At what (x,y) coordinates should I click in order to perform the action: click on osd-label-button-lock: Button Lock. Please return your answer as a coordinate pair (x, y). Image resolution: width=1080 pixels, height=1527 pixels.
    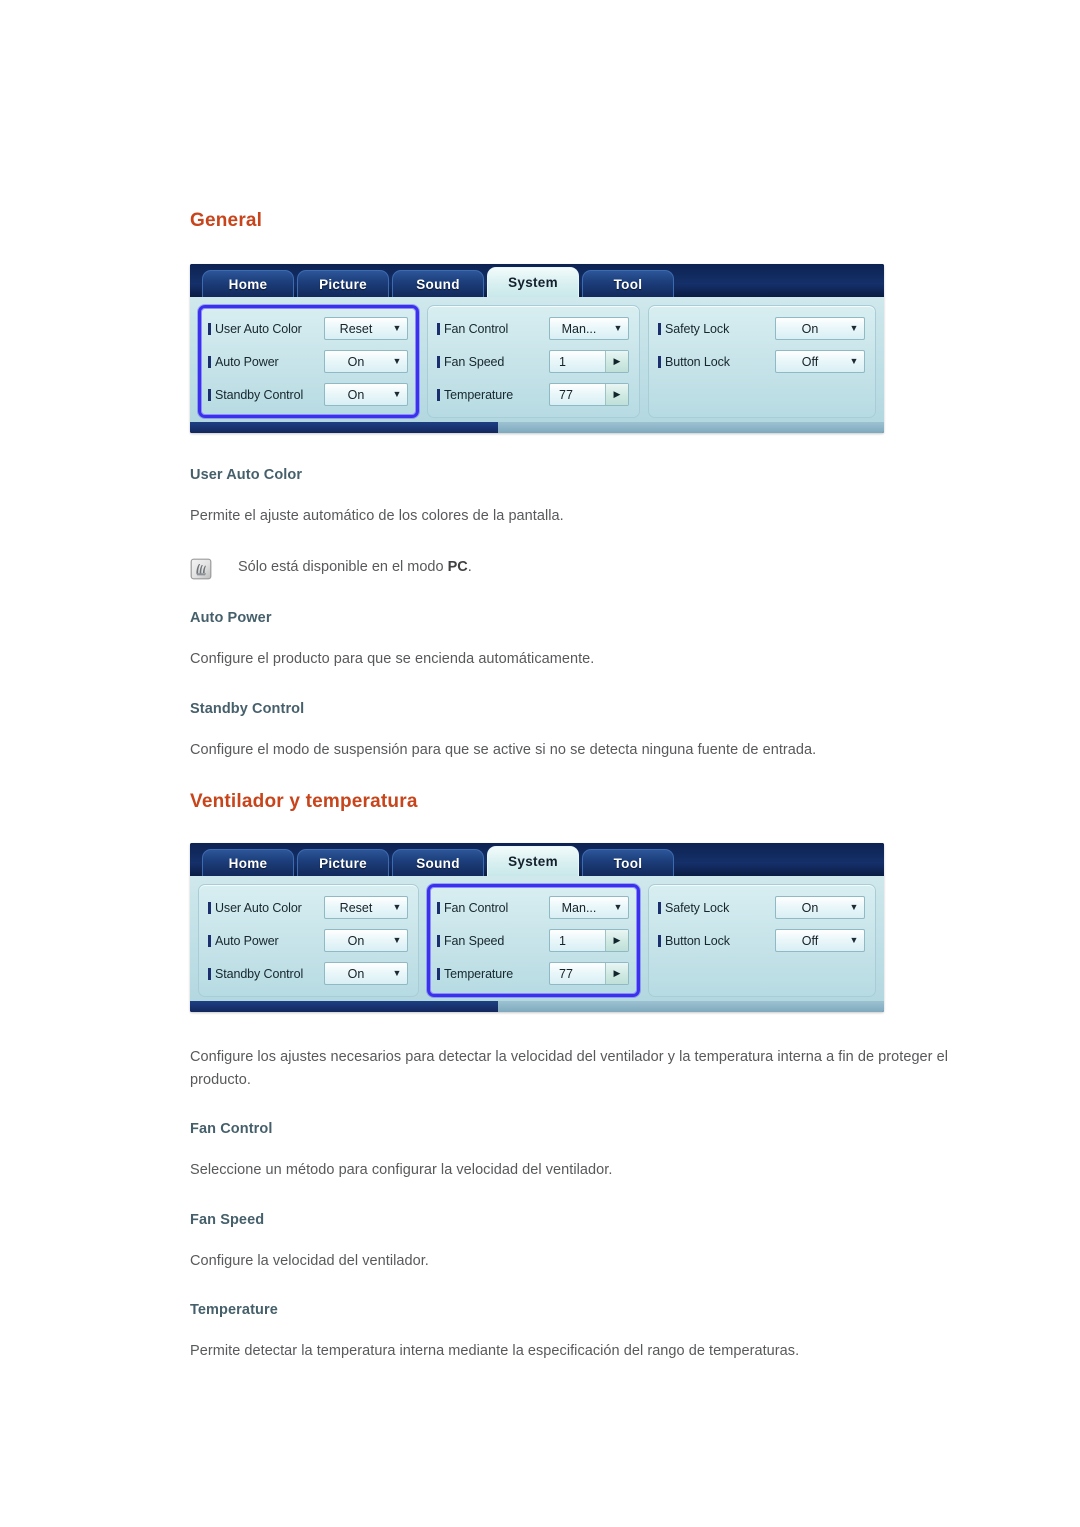
    Looking at the image, I should click on (697, 361).